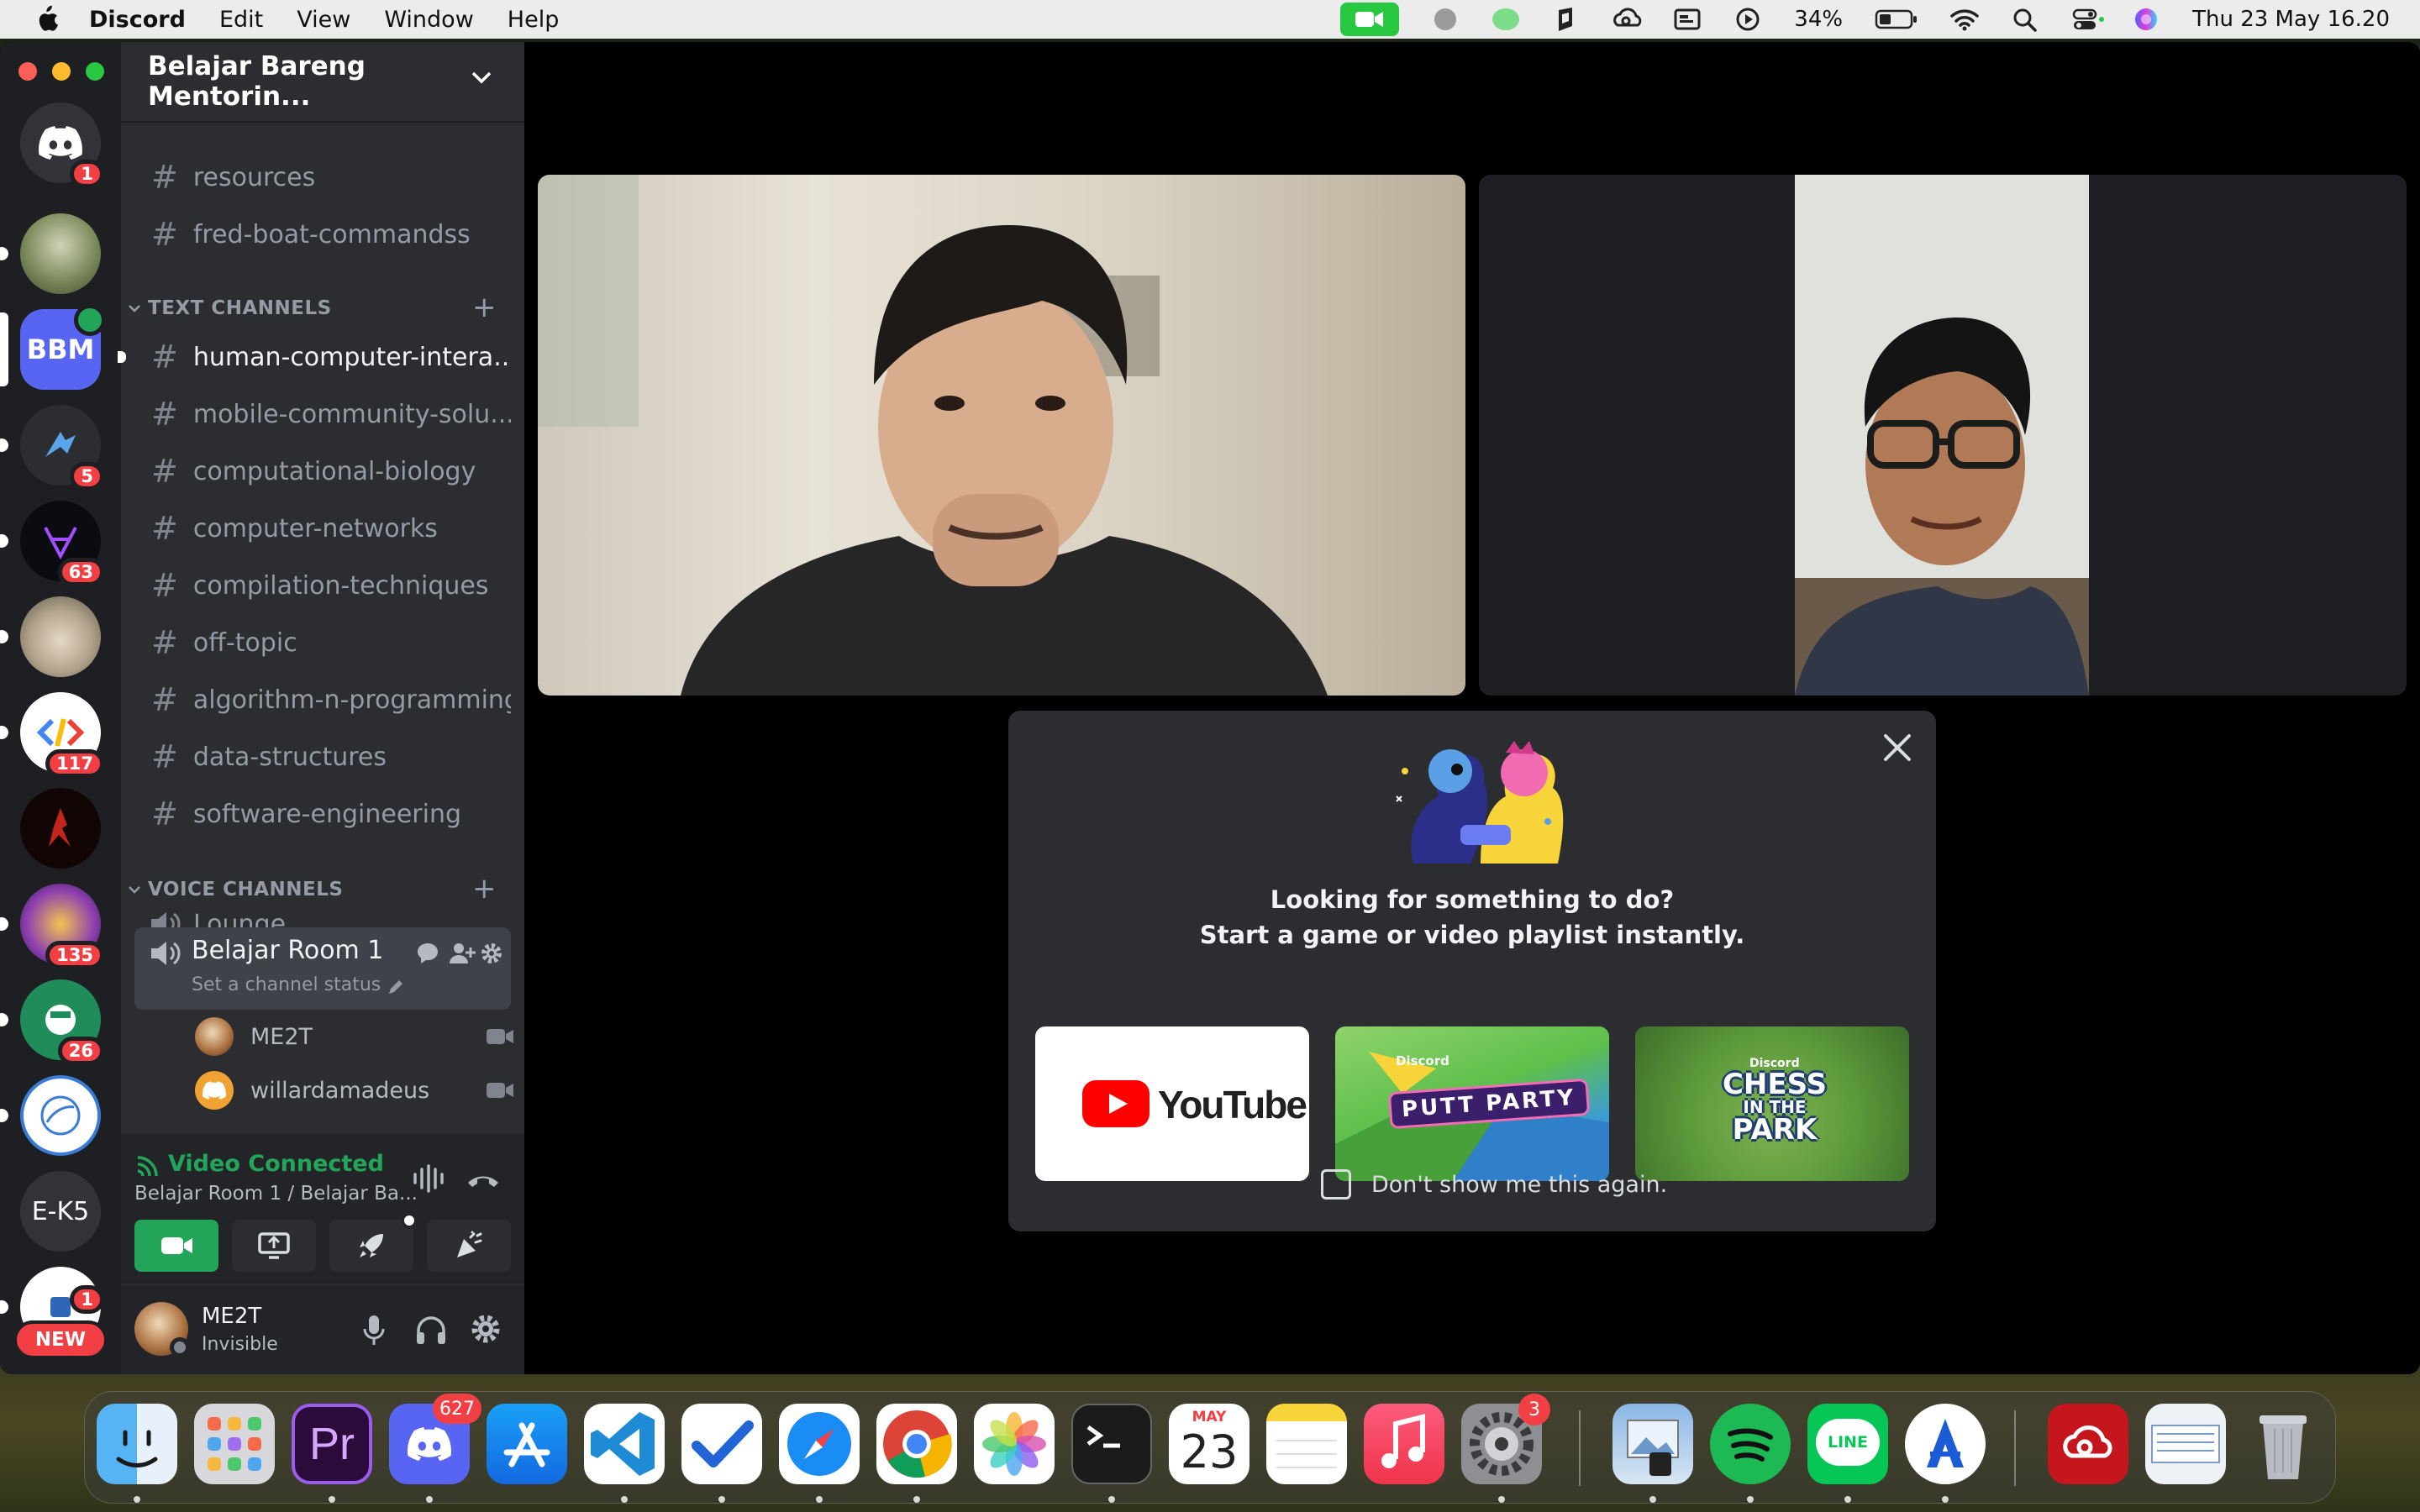  What do you see at coordinates (484, 307) in the screenshot?
I see `add-channel-icon: +` at bounding box center [484, 307].